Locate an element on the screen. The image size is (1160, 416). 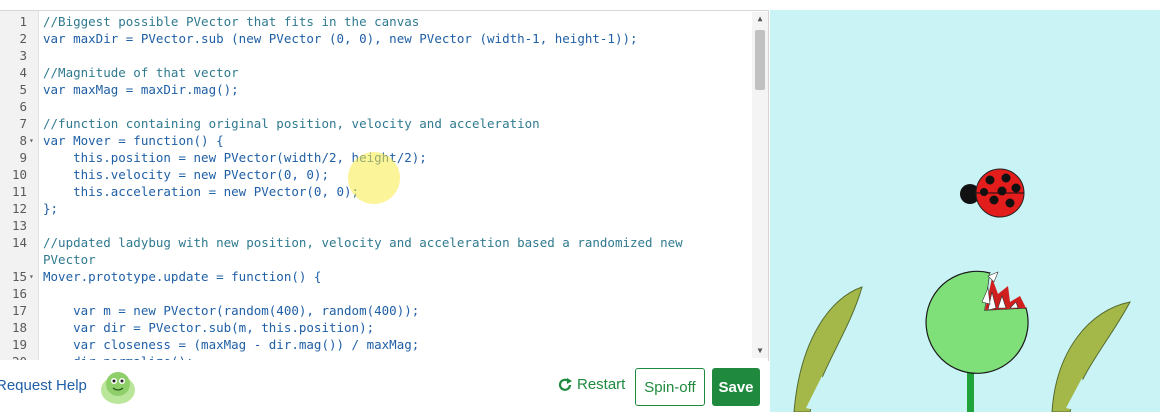
line-number: 16 is located at coordinates (19, 293).